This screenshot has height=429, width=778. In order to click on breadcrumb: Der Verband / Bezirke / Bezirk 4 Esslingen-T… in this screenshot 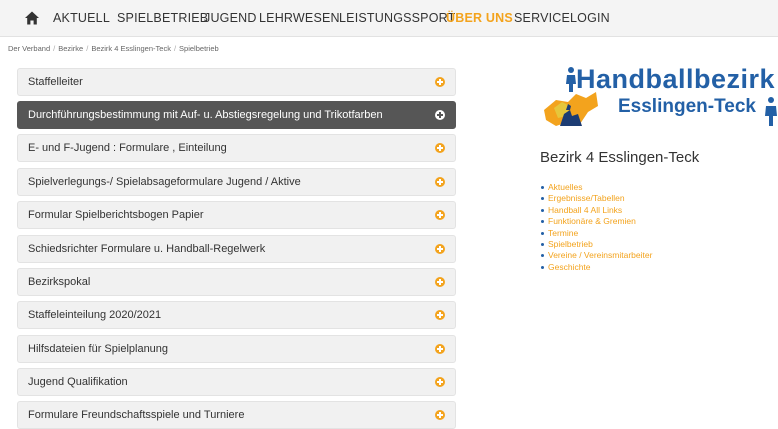, I will do `click(113, 48)`.